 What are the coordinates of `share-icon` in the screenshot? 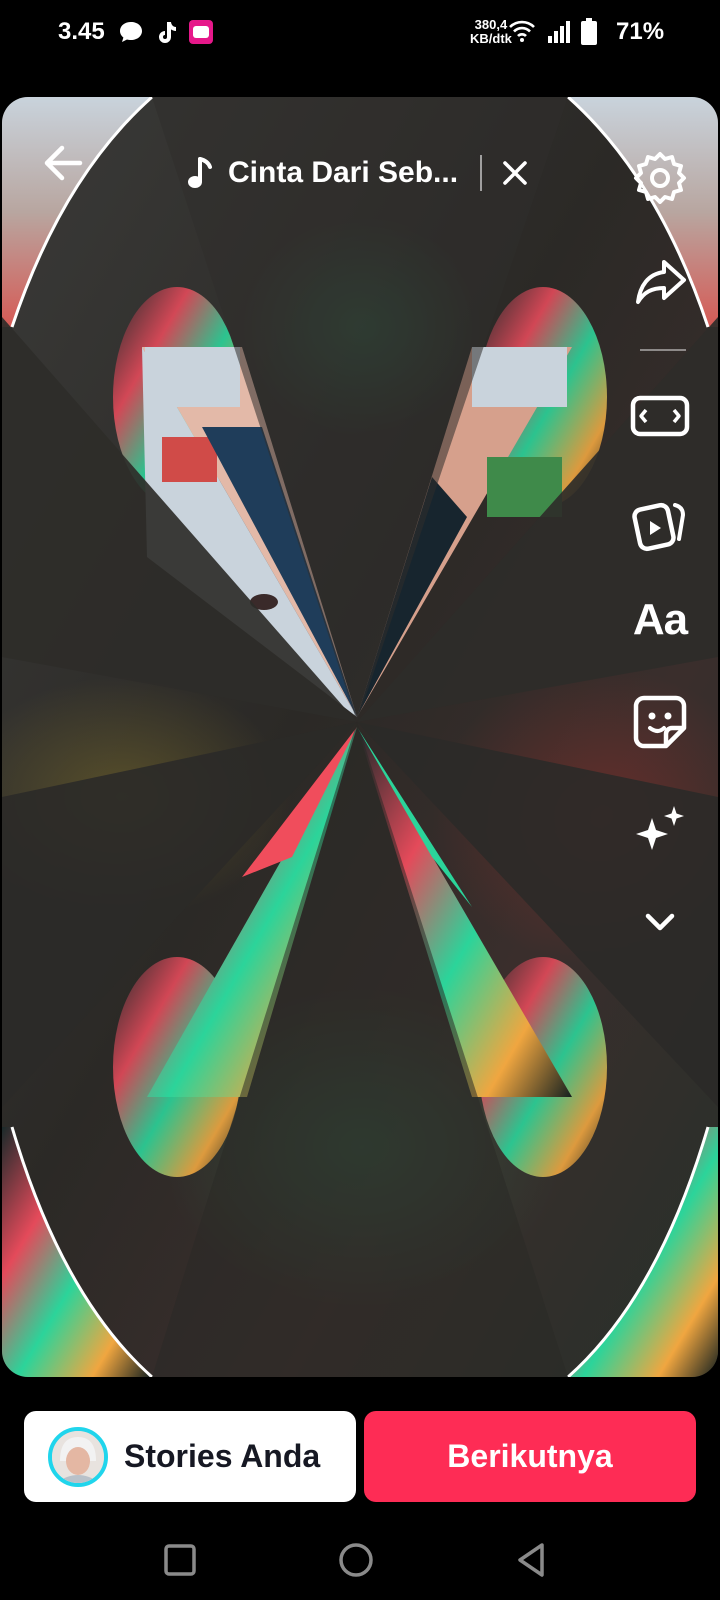 It's located at (661, 282).